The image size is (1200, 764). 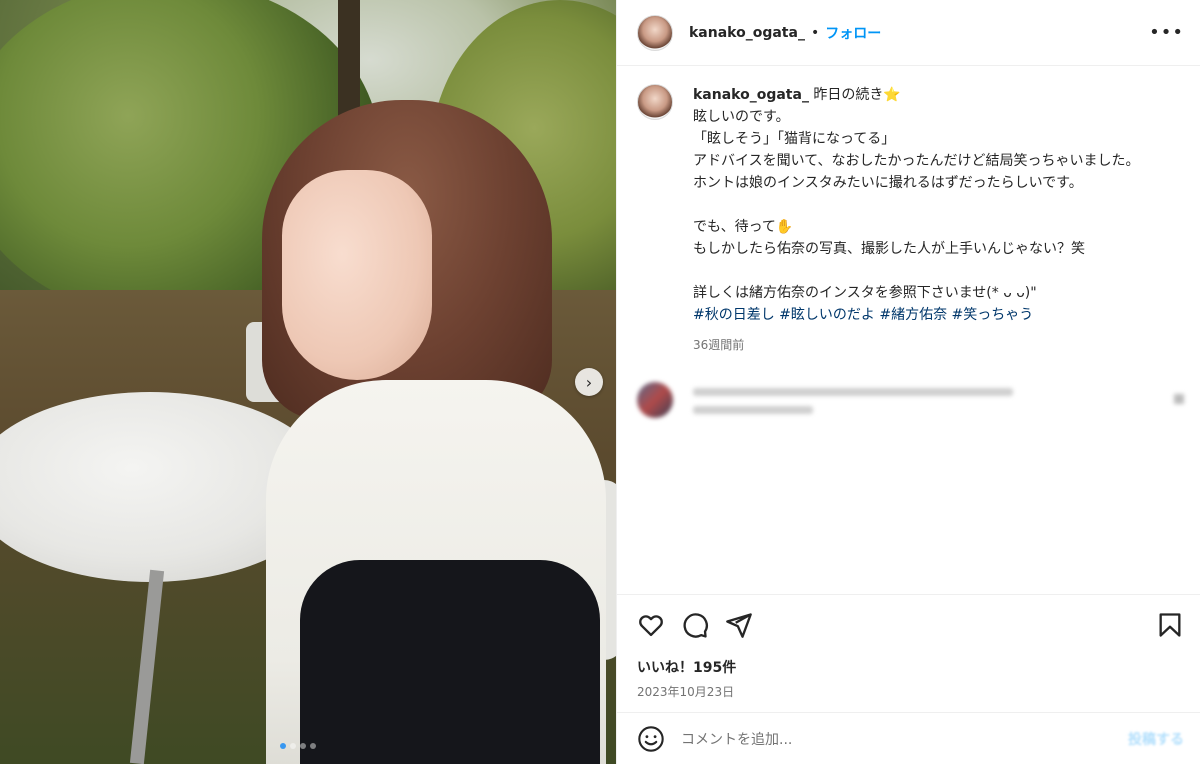 What do you see at coordinates (655, 102) in the screenshot?
I see `caption-avatar` at bounding box center [655, 102].